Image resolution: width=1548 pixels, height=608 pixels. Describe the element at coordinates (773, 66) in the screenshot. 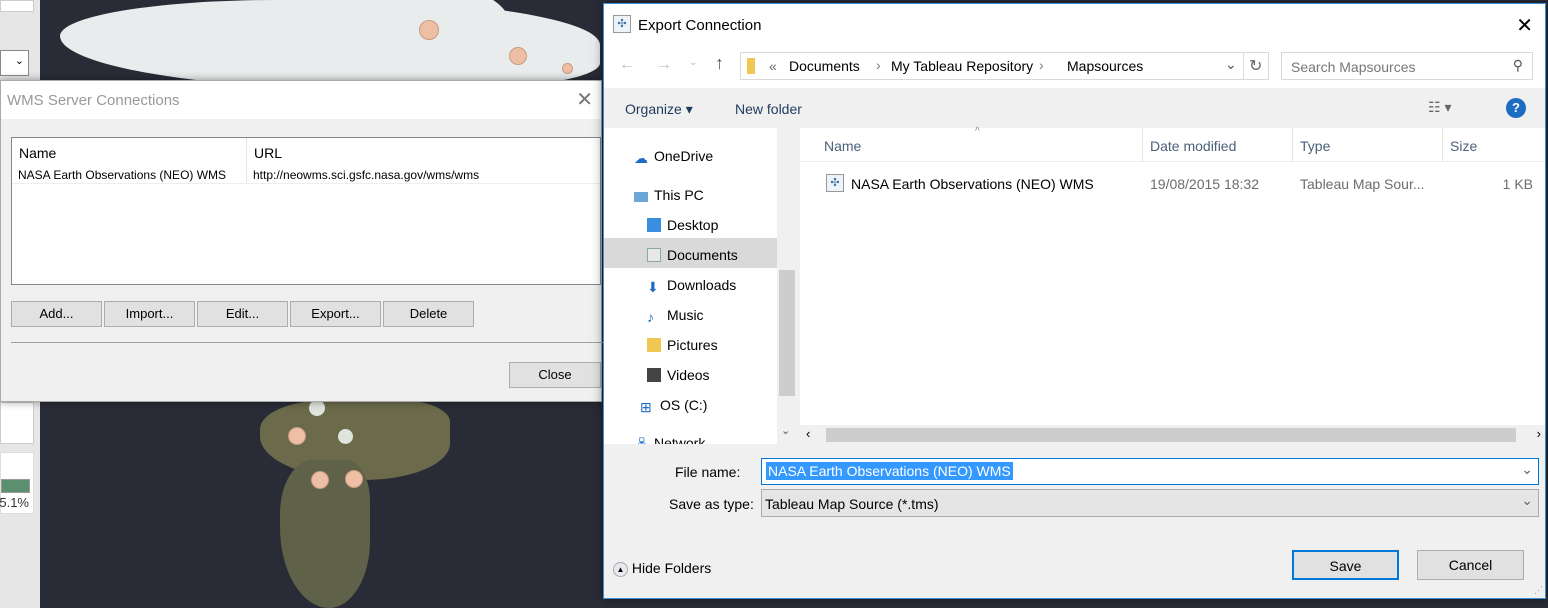

I see `breadcrumb-overflow: «` at that location.